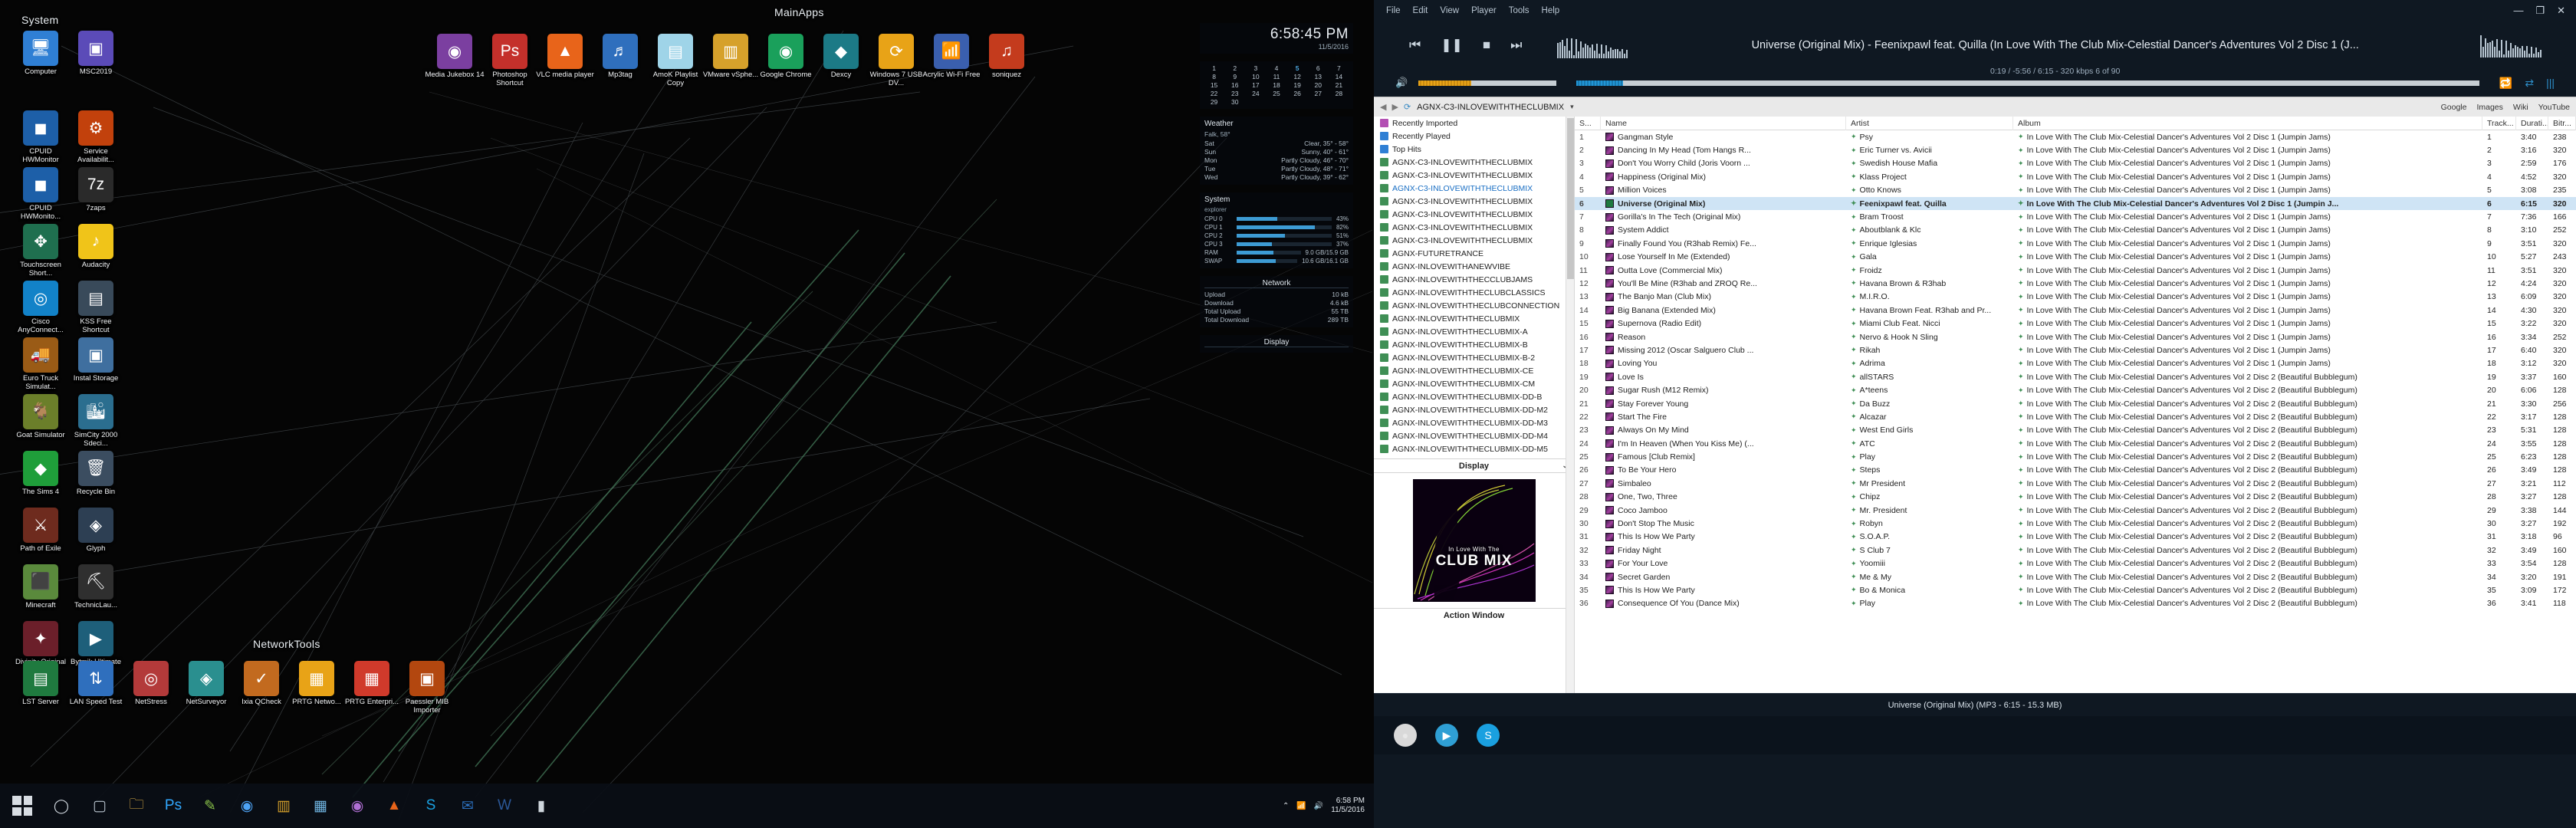 The width and height of the screenshot is (2576, 828). What do you see at coordinates (261, 684) in the screenshot?
I see `desktop-icon-network-4: ✓ Ixia QCheck` at bounding box center [261, 684].